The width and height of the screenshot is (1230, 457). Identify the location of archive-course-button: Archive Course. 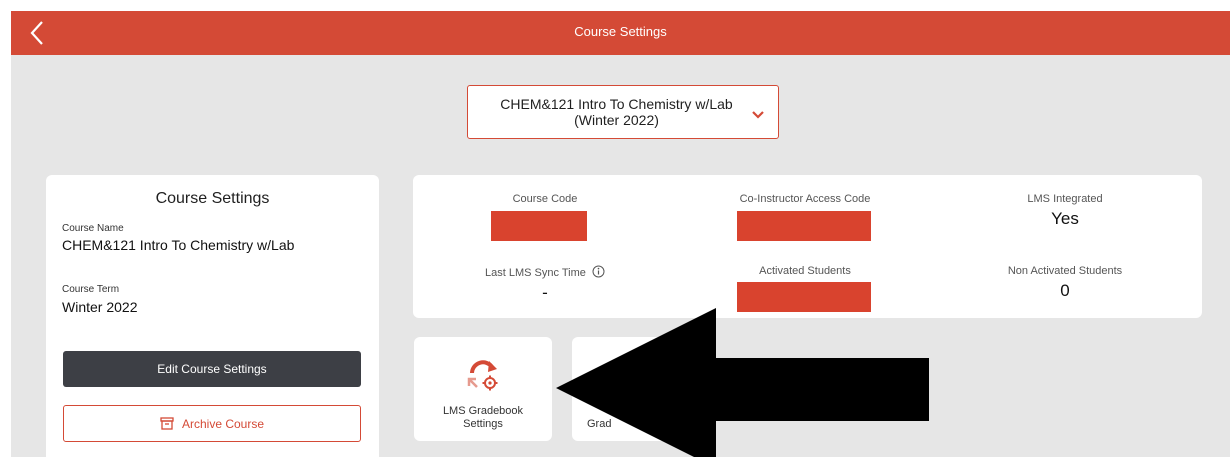
(212, 423).